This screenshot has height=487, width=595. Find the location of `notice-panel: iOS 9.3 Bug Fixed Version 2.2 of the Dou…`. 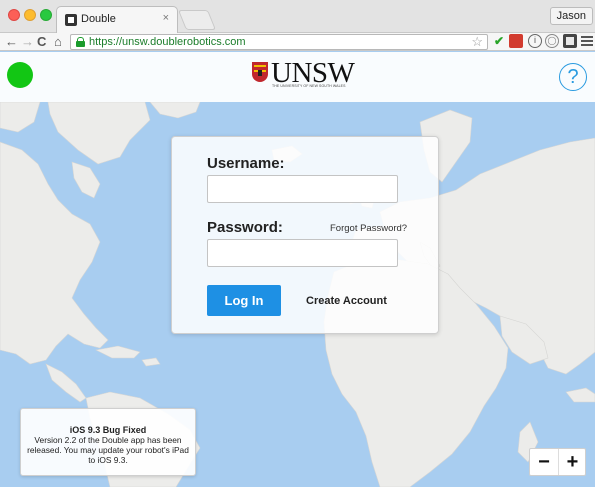

notice-panel: iOS 9.3 Bug Fixed Version 2.2 of the Dou… is located at coordinates (108, 442).